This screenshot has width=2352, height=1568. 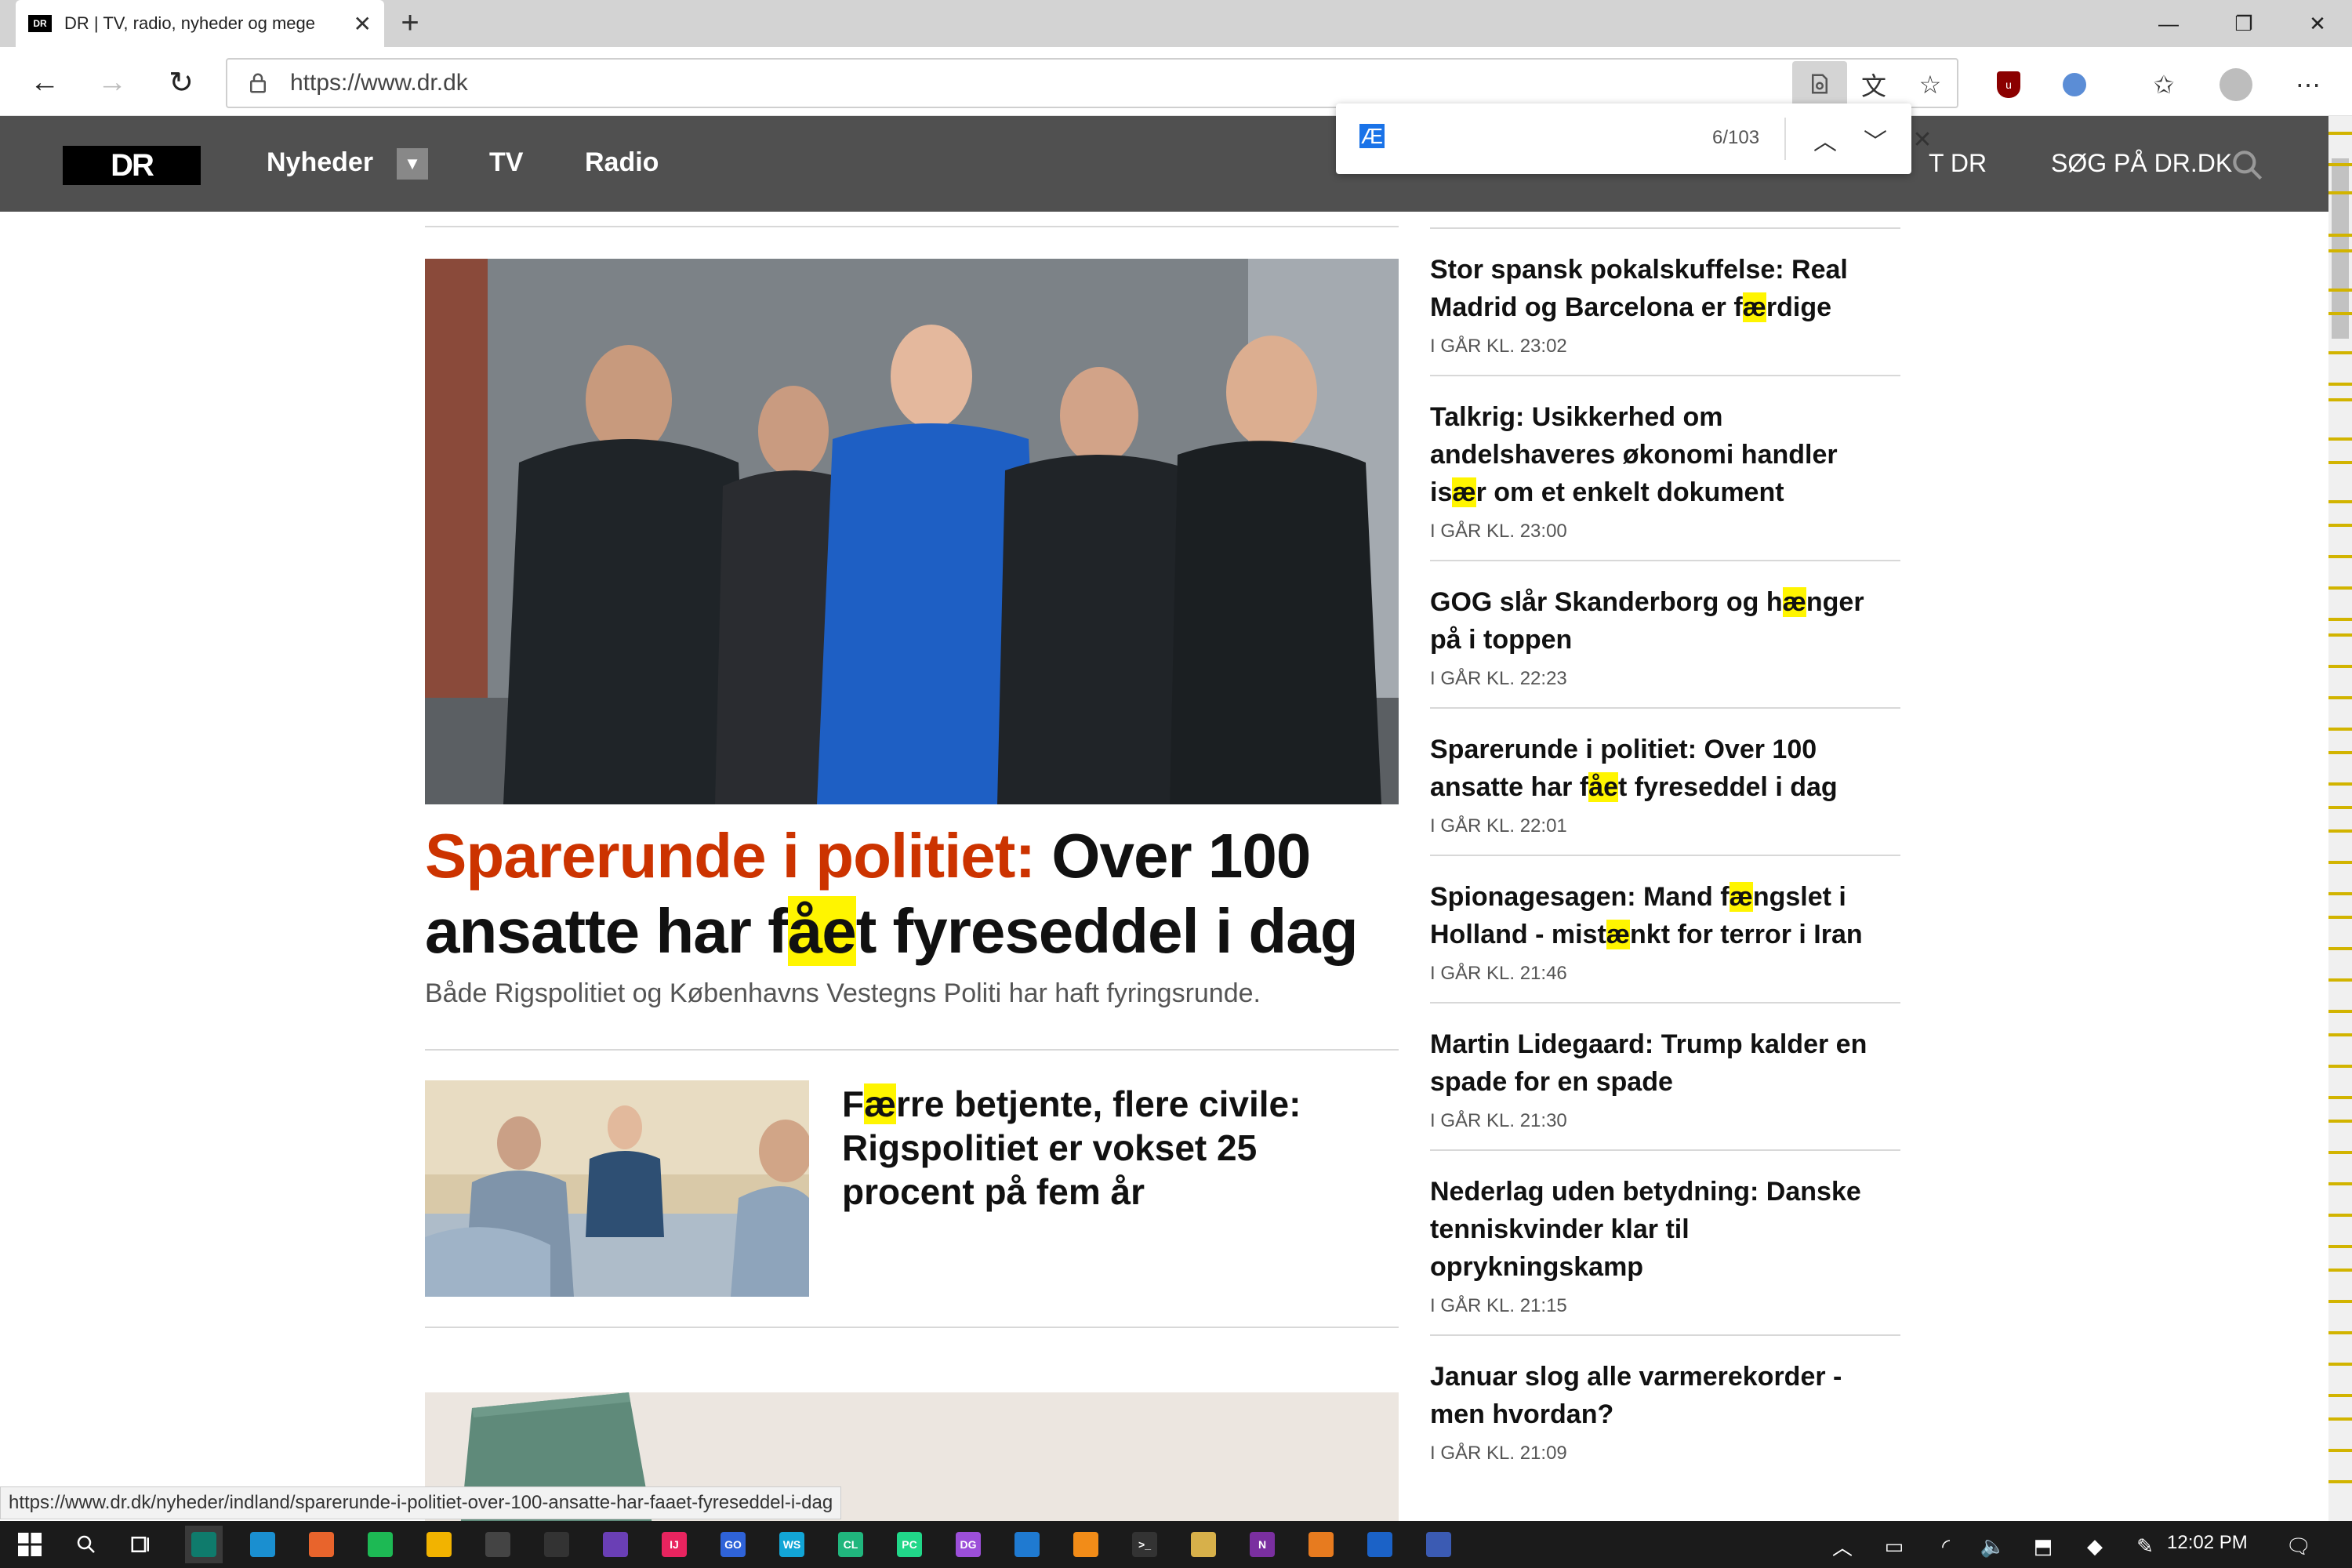 What do you see at coordinates (1629, 492) in the screenshot?
I see `news-title-text: r om et enkelt dokument` at bounding box center [1629, 492].